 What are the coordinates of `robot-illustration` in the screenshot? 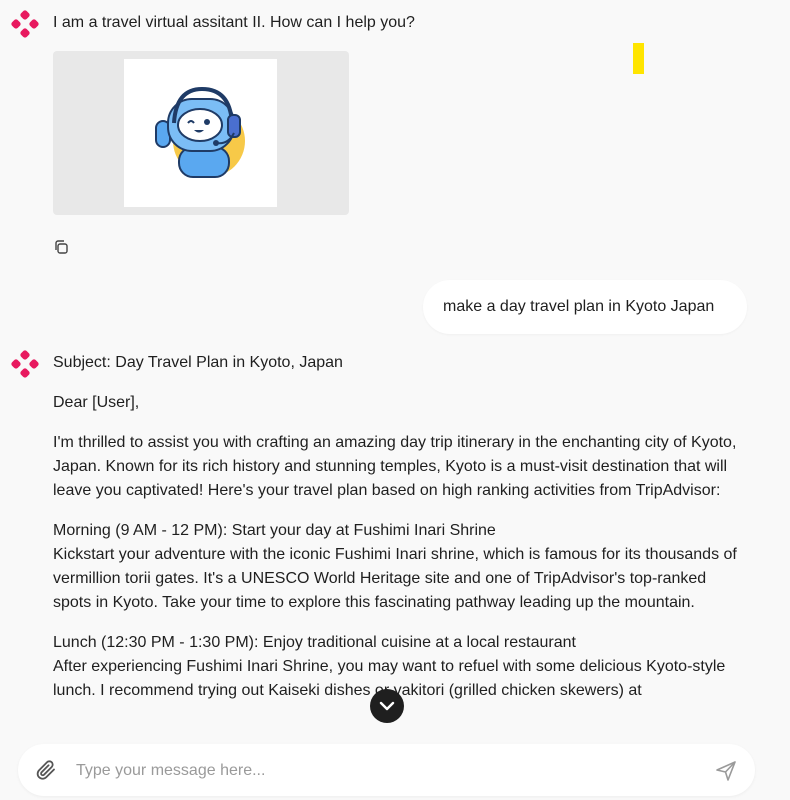 It's located at (200, 133).